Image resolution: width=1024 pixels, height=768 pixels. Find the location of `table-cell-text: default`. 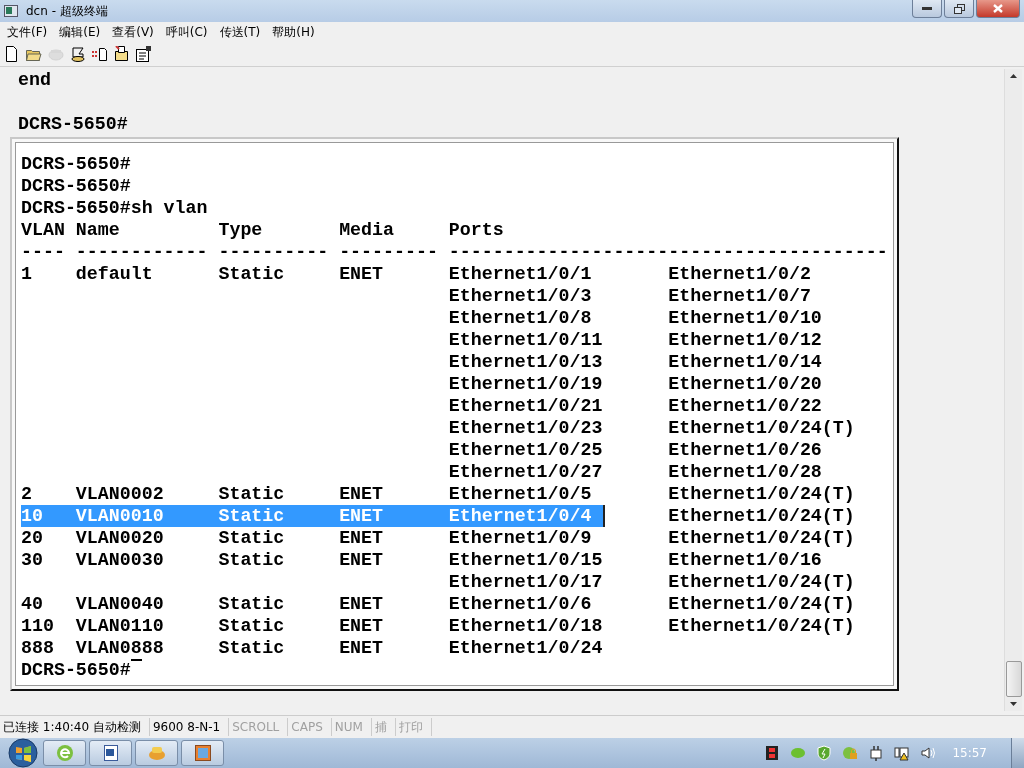

table-cell-text: default is located at coordinates (114, 274).